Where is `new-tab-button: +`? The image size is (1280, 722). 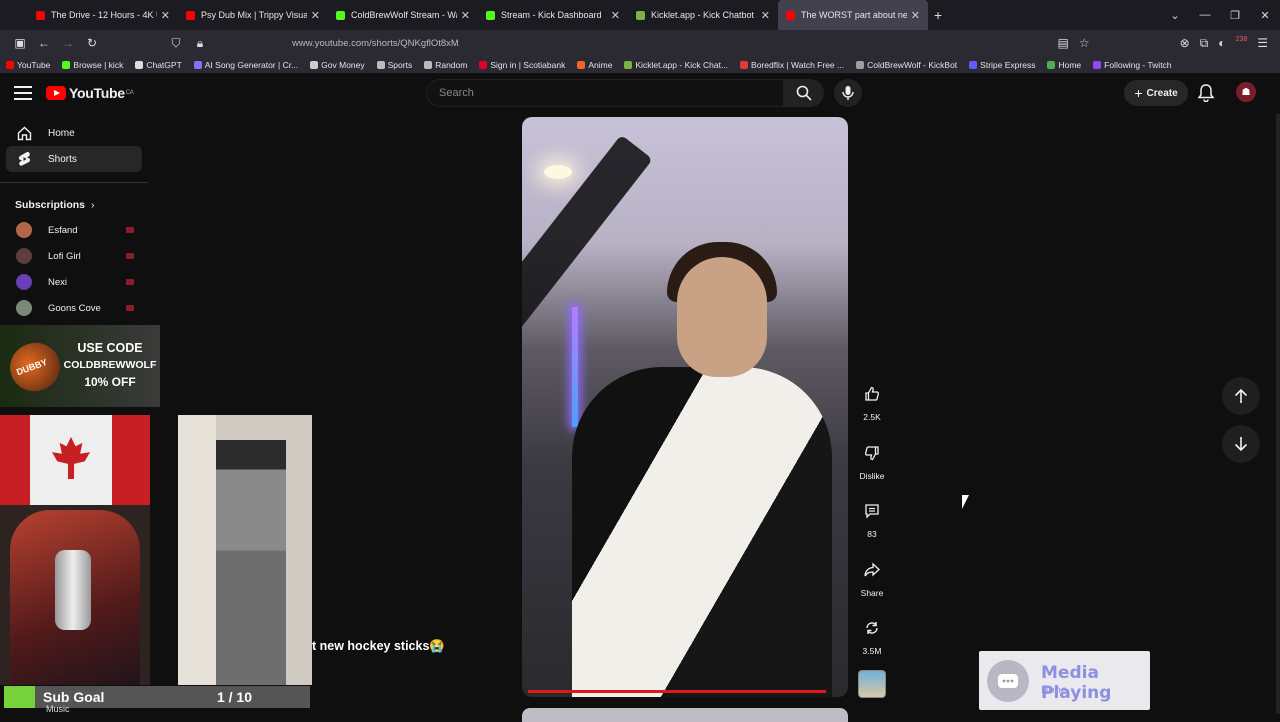
new-tab-button: + is located at coordinates (938, 15).